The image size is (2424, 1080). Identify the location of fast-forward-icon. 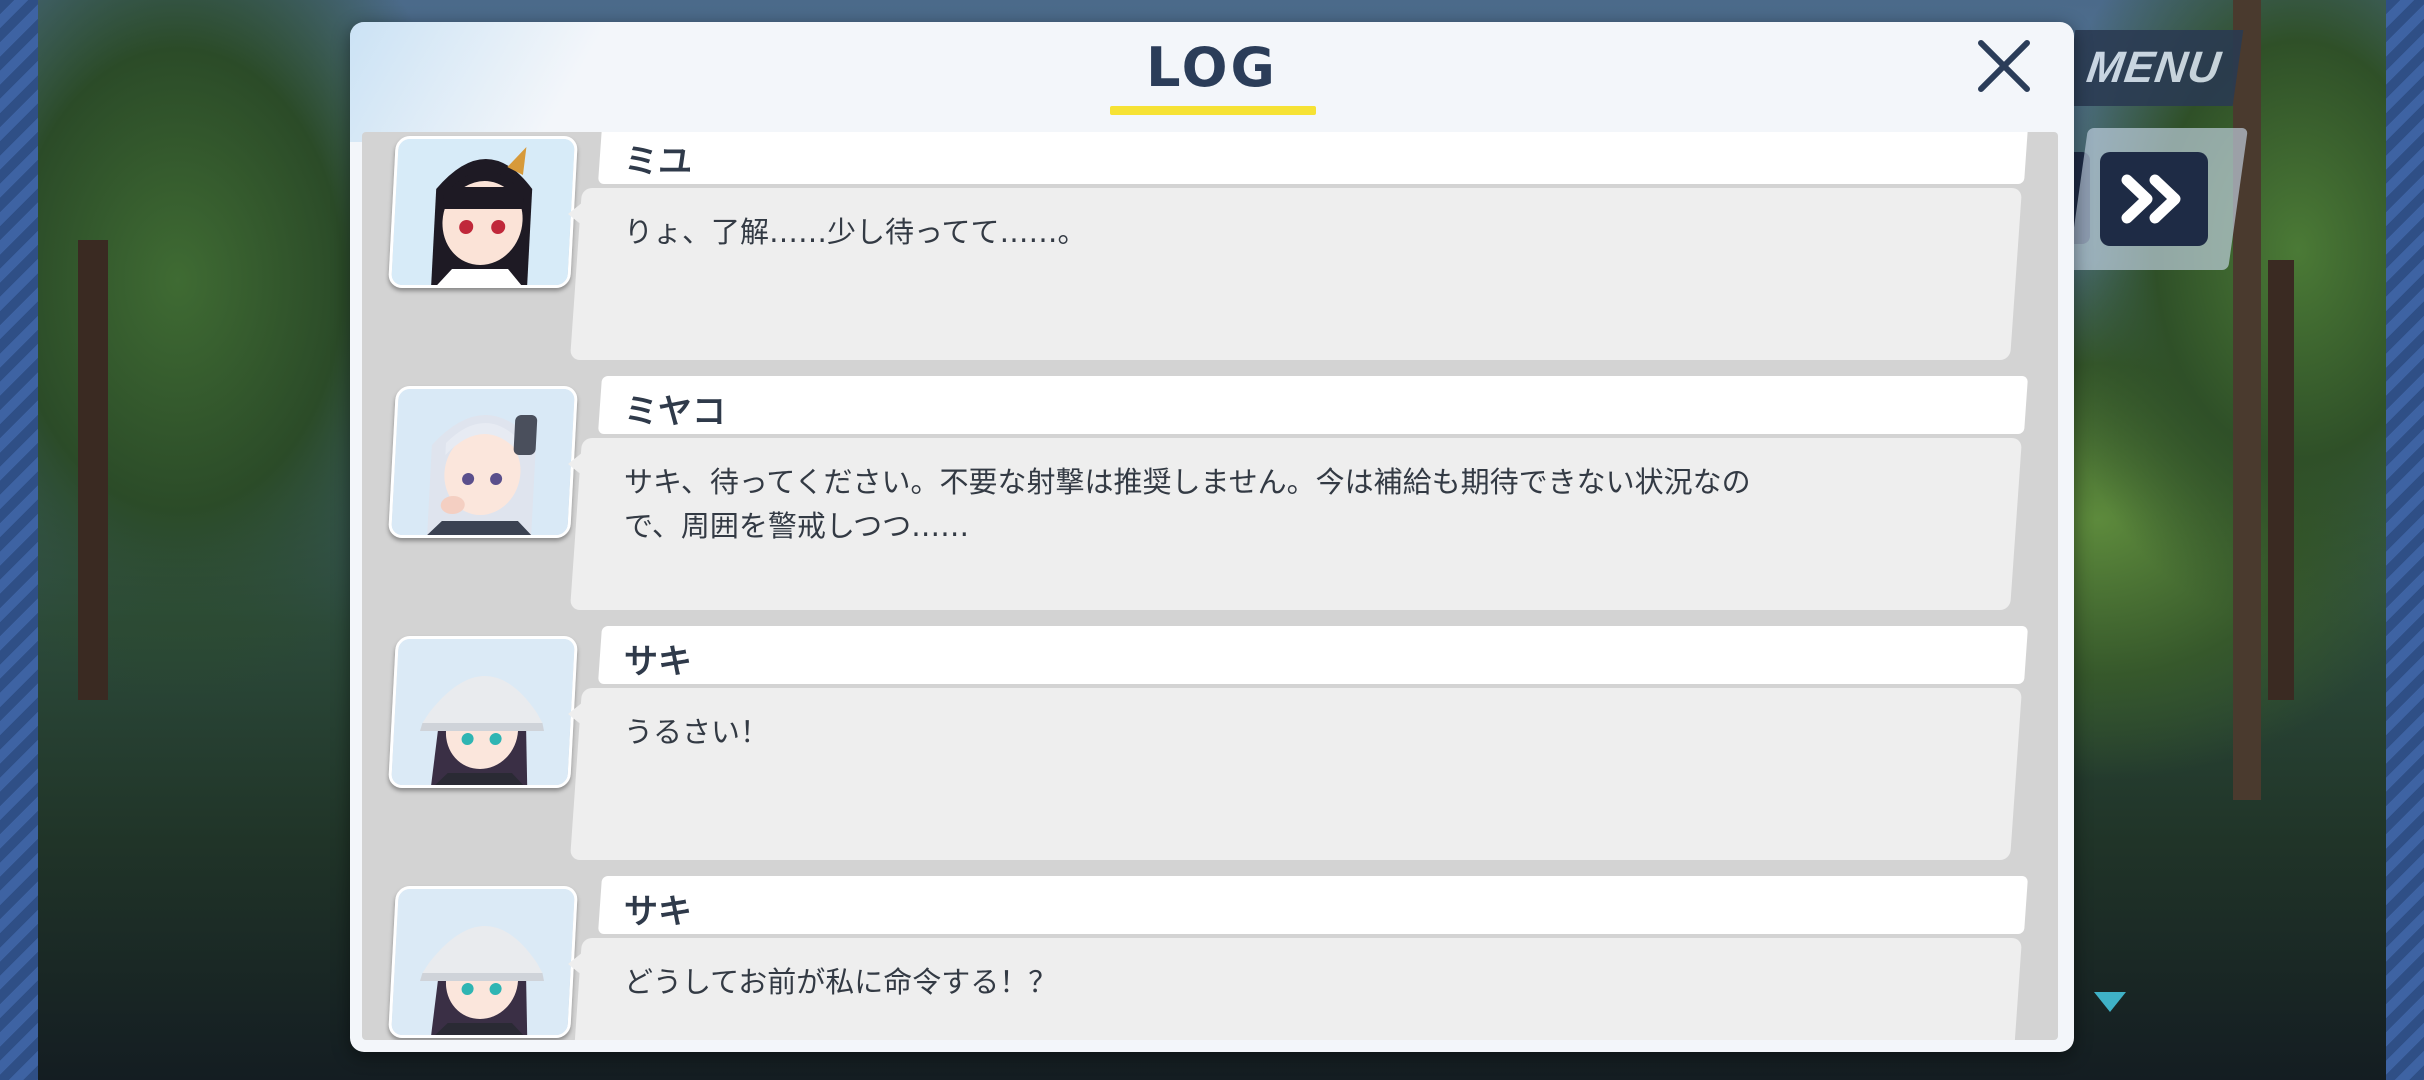
(2151, 199).